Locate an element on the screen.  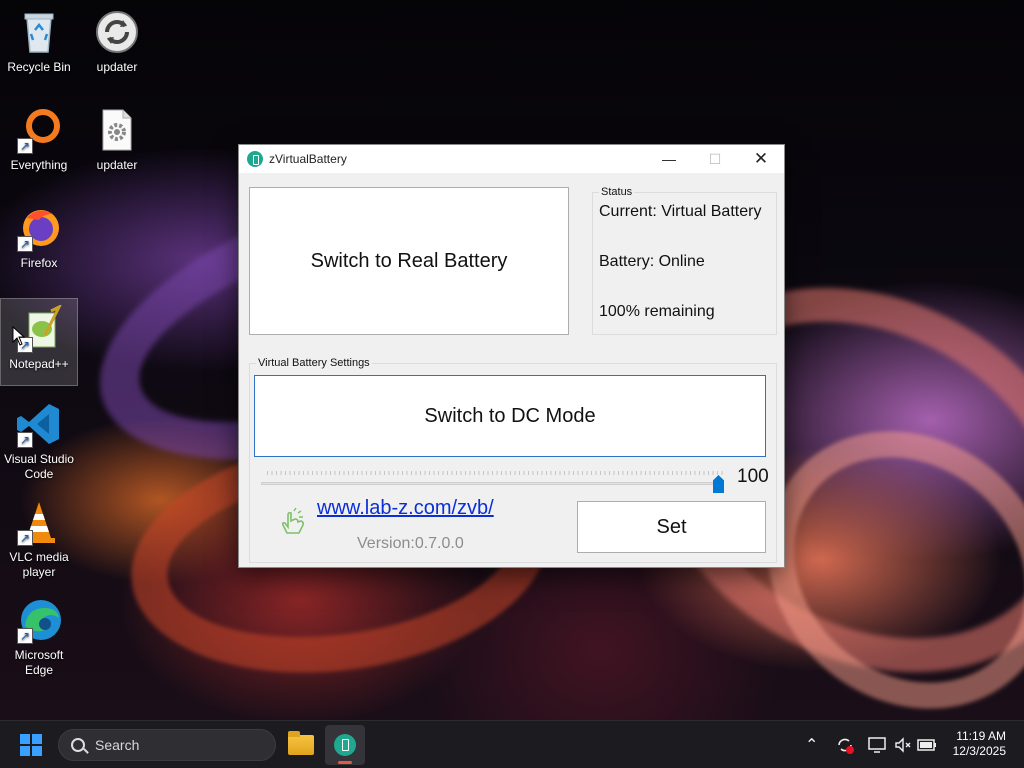
slider-value: 100 is located at coordinates (753, 476).